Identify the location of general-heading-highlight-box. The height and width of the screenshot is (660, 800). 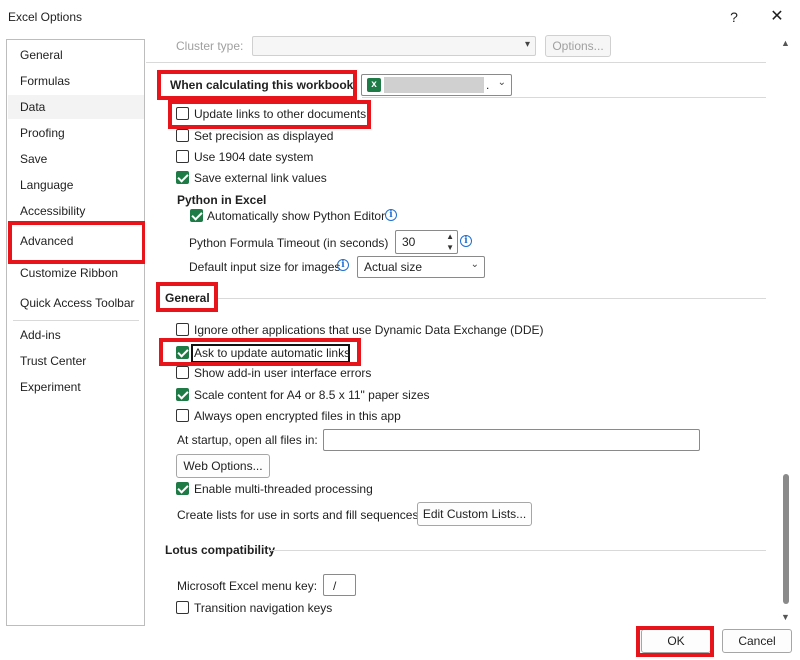
(187, 297).